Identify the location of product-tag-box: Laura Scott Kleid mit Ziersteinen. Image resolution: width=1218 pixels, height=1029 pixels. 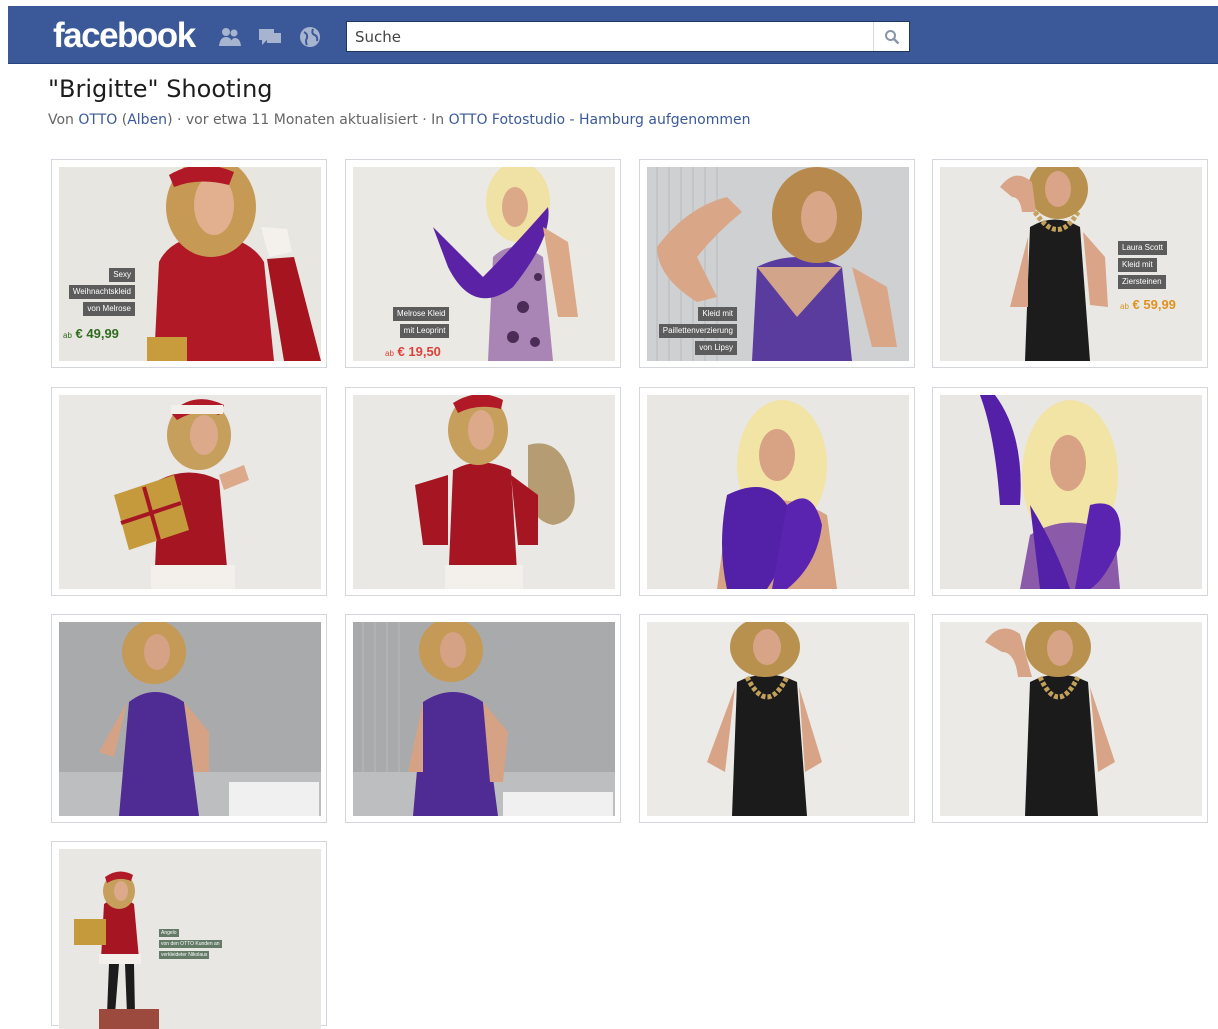
(1142, 265).